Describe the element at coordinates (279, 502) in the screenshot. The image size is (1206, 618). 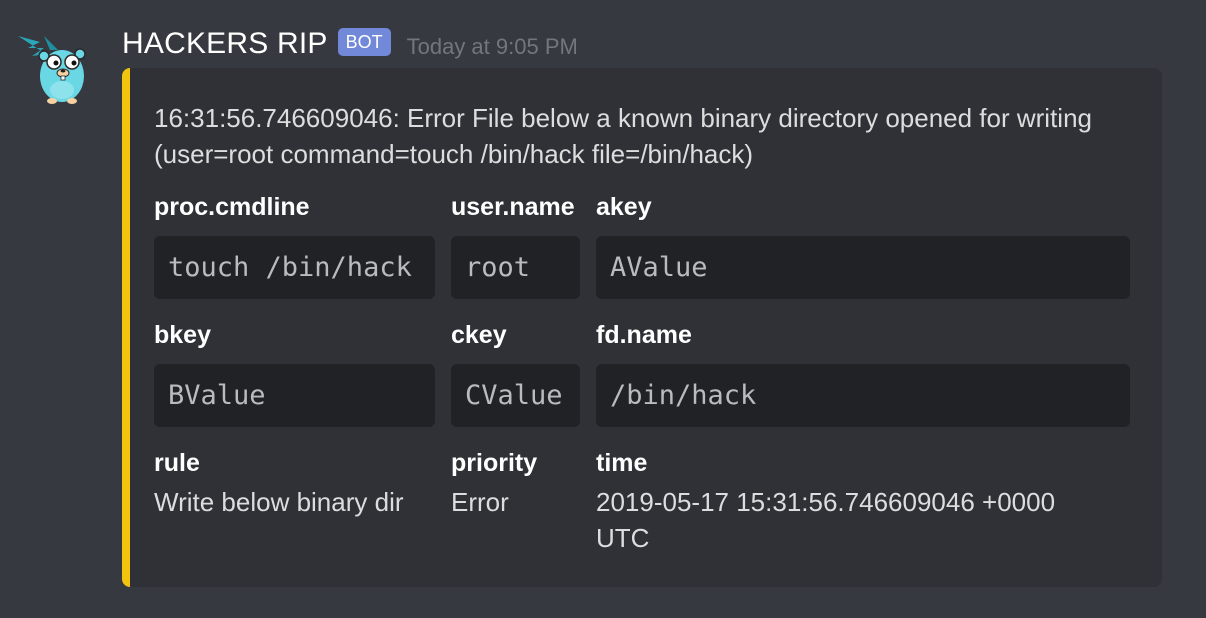
I see `field-value-rule: Write below binary dir` at that location.